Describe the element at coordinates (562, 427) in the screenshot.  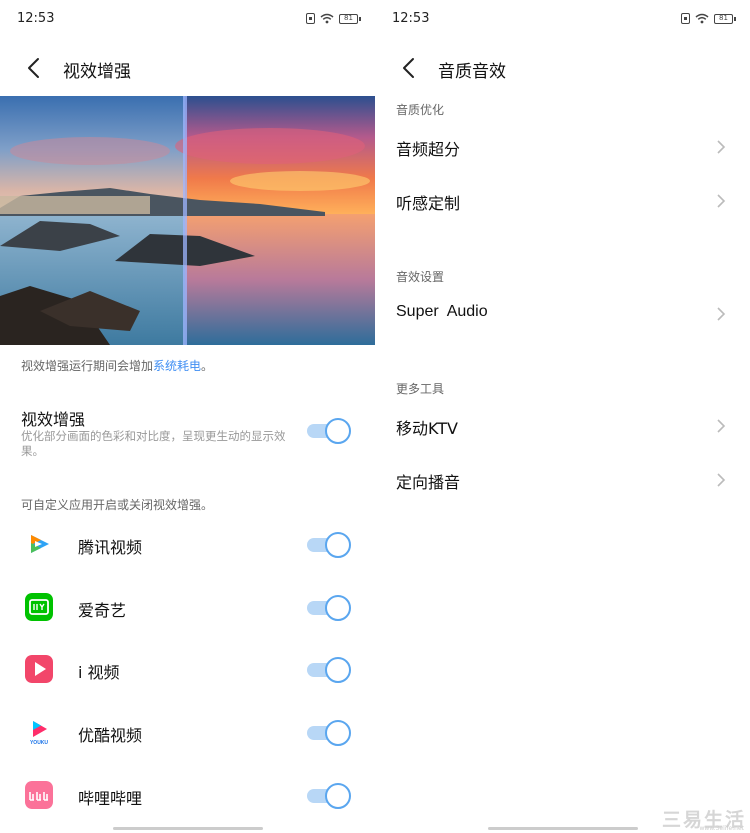
I see `menu-item-mobile-ktv: 移动KTV` at that location.